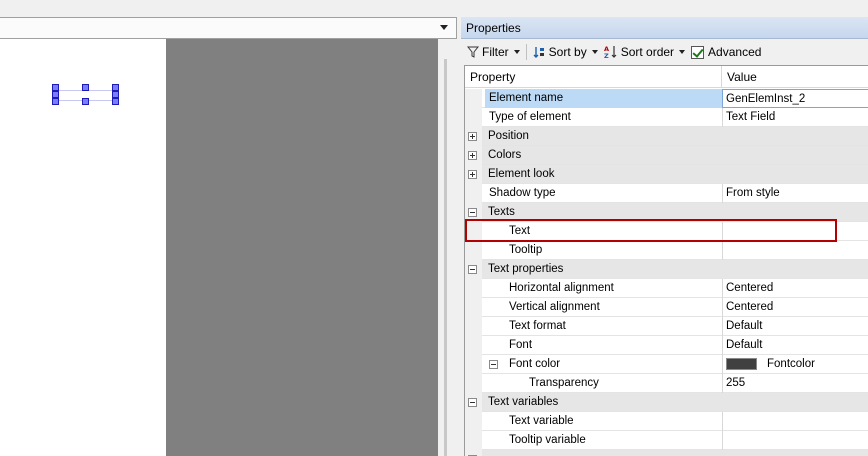 This screenshot has height=456, width=868. I want to click on column-divider, so click(721, 77).